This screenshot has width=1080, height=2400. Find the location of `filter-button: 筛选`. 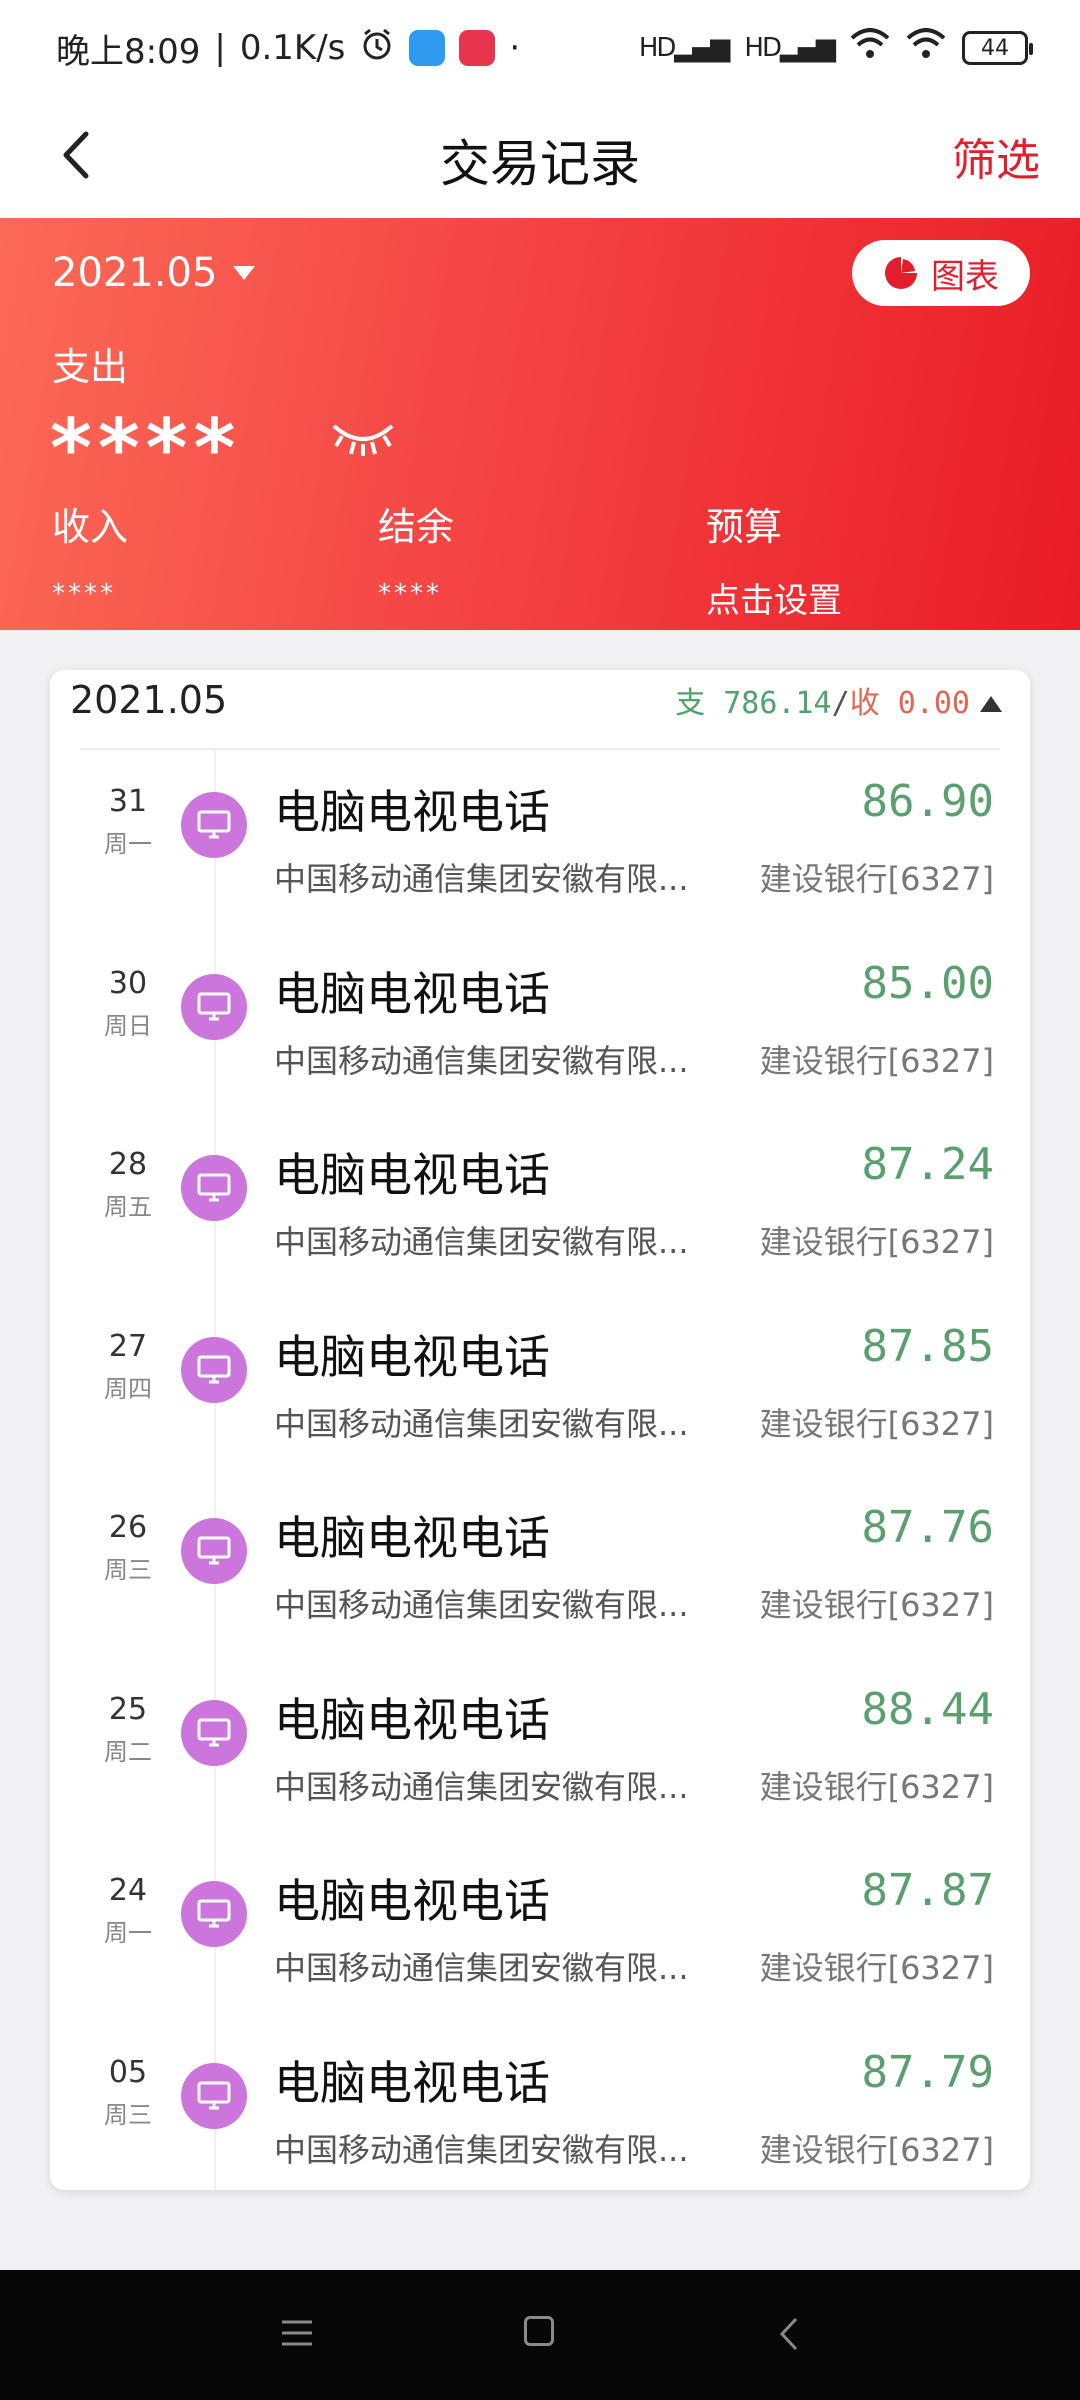

filter-button: 筛选 is located at coordinates (996, 156).